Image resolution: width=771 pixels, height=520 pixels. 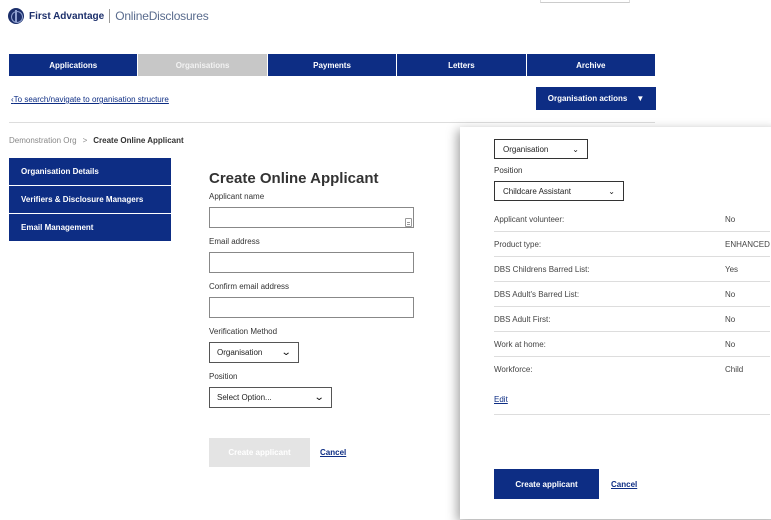 I want to click on detail-label: DBS Childrens Barred List:, so click(x=542, y=269).